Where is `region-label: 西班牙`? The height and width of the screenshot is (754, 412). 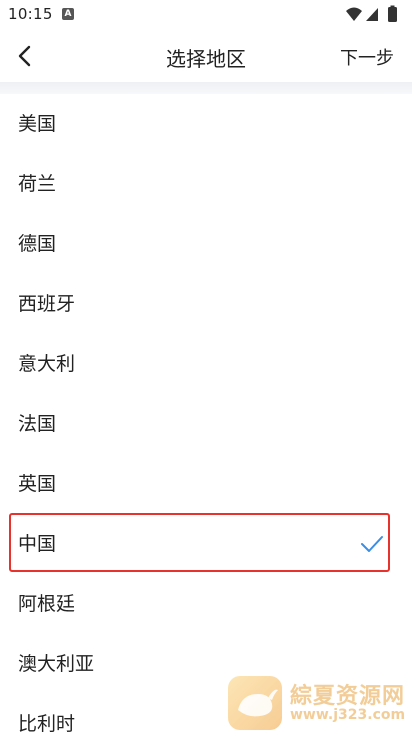
region-label: 西班牙 is located at coordinates (47, 304).